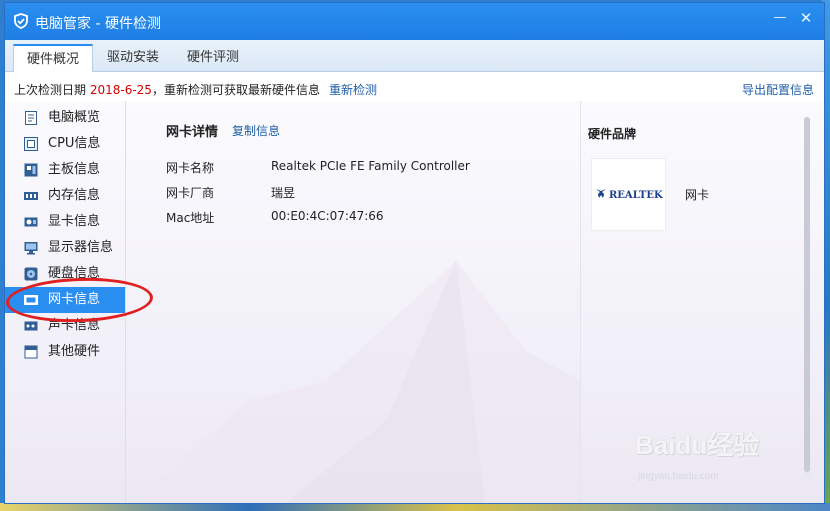  What do you see at coordinates (190, 218) in the screenshot?
I see `mac-address-label: Mac地址` at bounding box center [190, 218].